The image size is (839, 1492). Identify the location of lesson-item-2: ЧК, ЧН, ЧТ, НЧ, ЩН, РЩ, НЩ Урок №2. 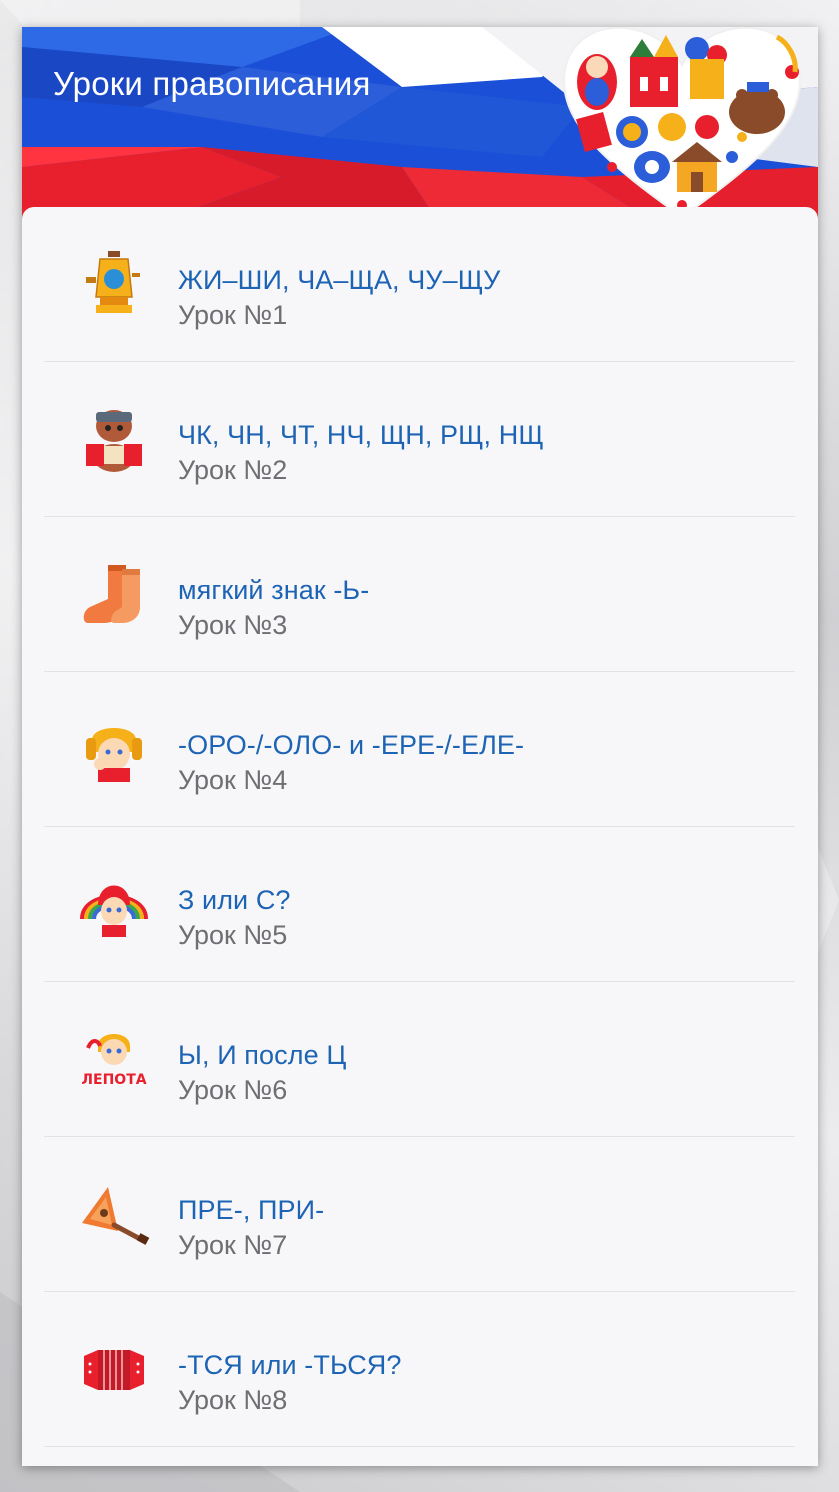
(419, 439).